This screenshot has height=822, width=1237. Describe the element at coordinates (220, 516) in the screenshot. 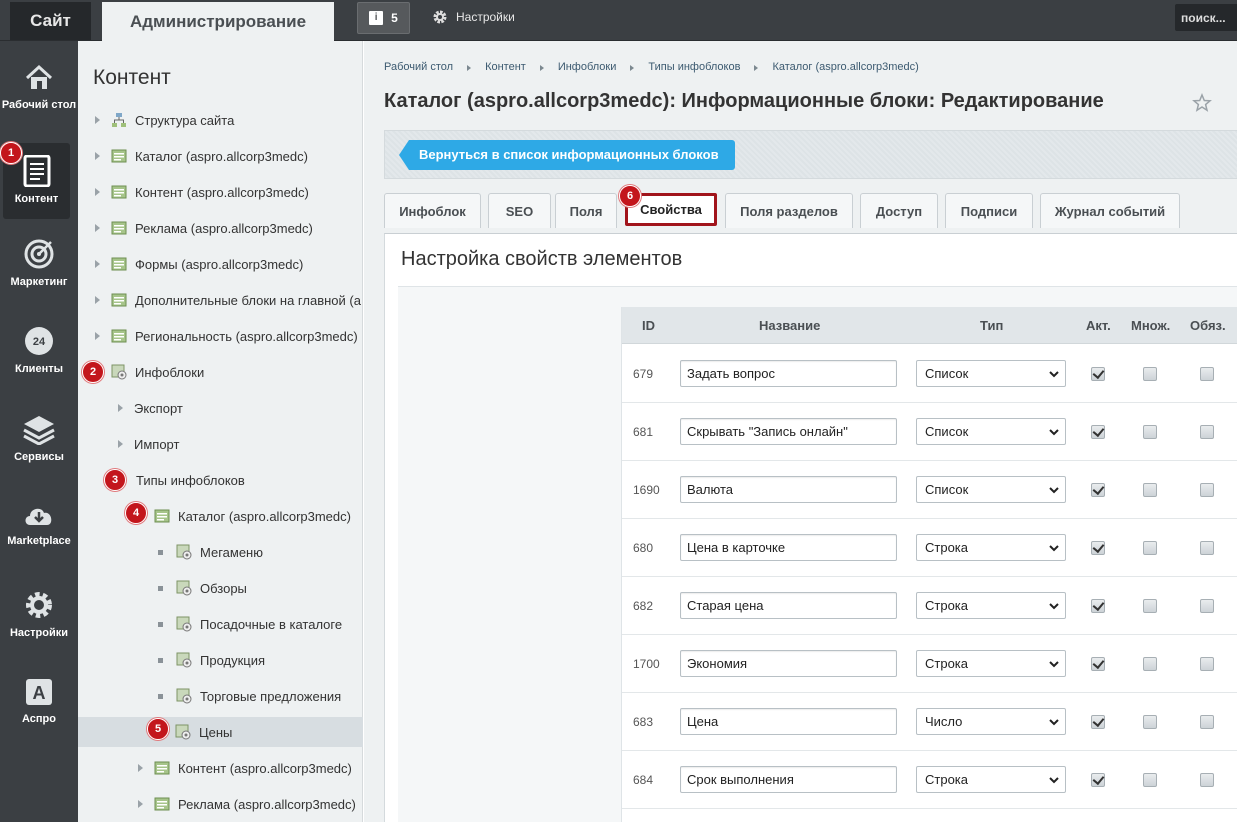

I see `tree-item-catalog-type: Каталог (aspro.allcorp3medc)` at that location.